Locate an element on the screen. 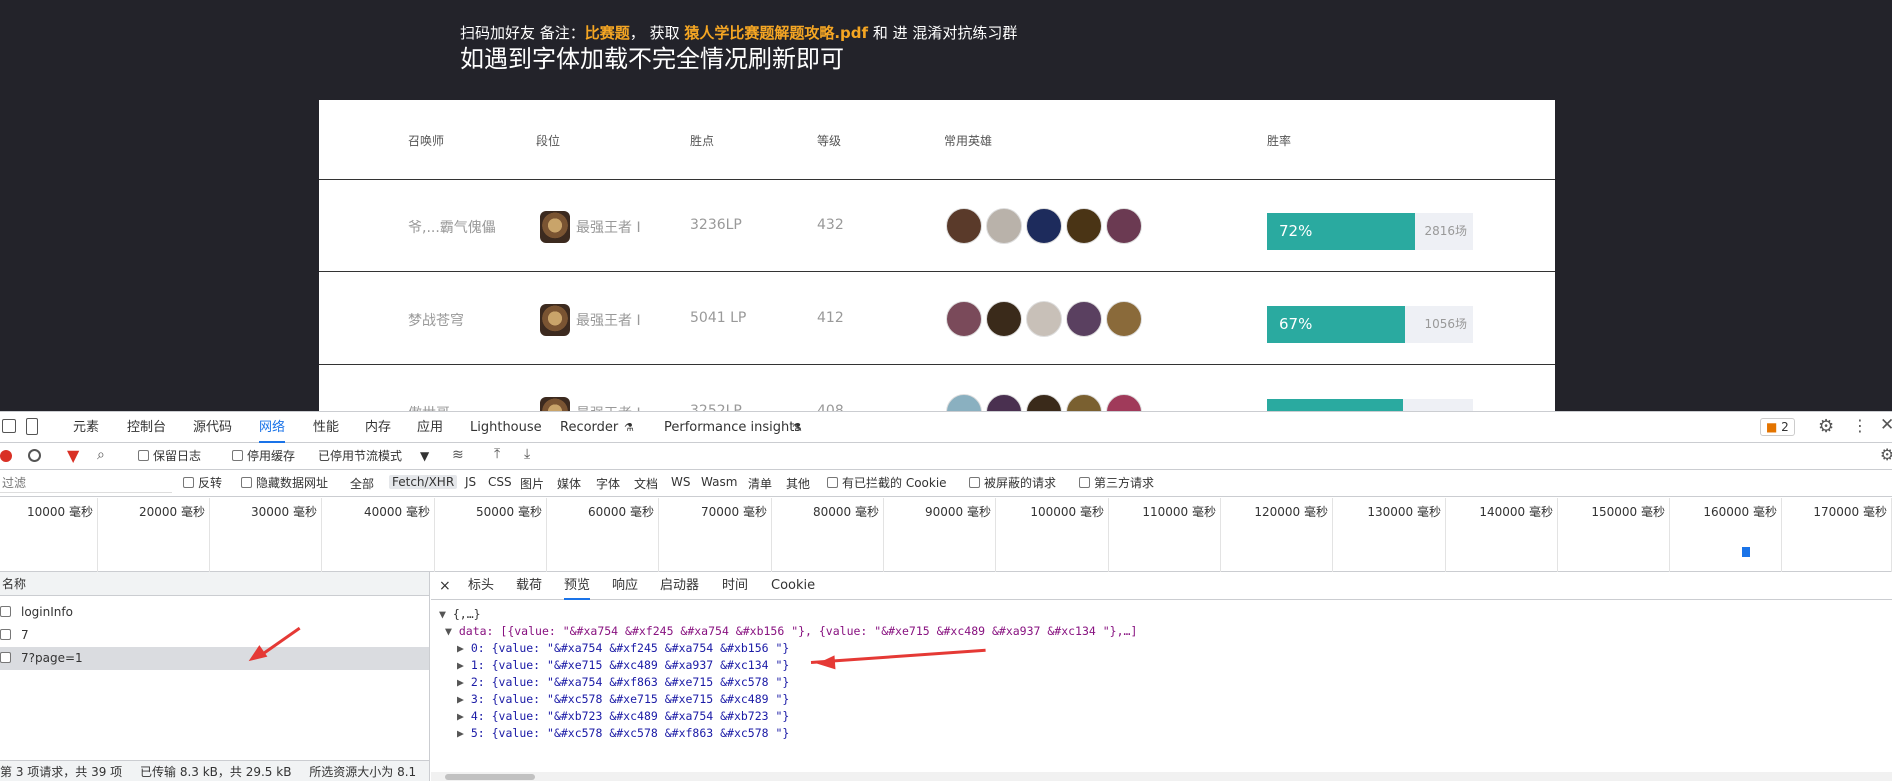 This screenshot has height=781, width=1892. network-settings-icon: ⚙ is located at coordinates (1886, 454).